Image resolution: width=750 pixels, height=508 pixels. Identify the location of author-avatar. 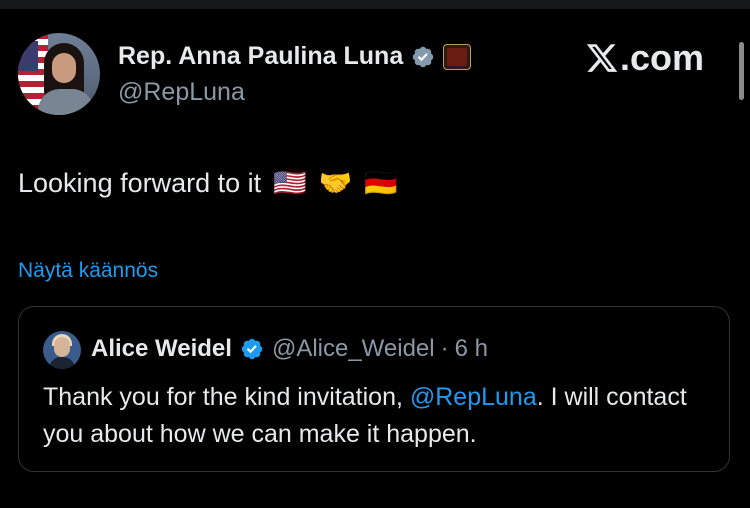
(59, 74).